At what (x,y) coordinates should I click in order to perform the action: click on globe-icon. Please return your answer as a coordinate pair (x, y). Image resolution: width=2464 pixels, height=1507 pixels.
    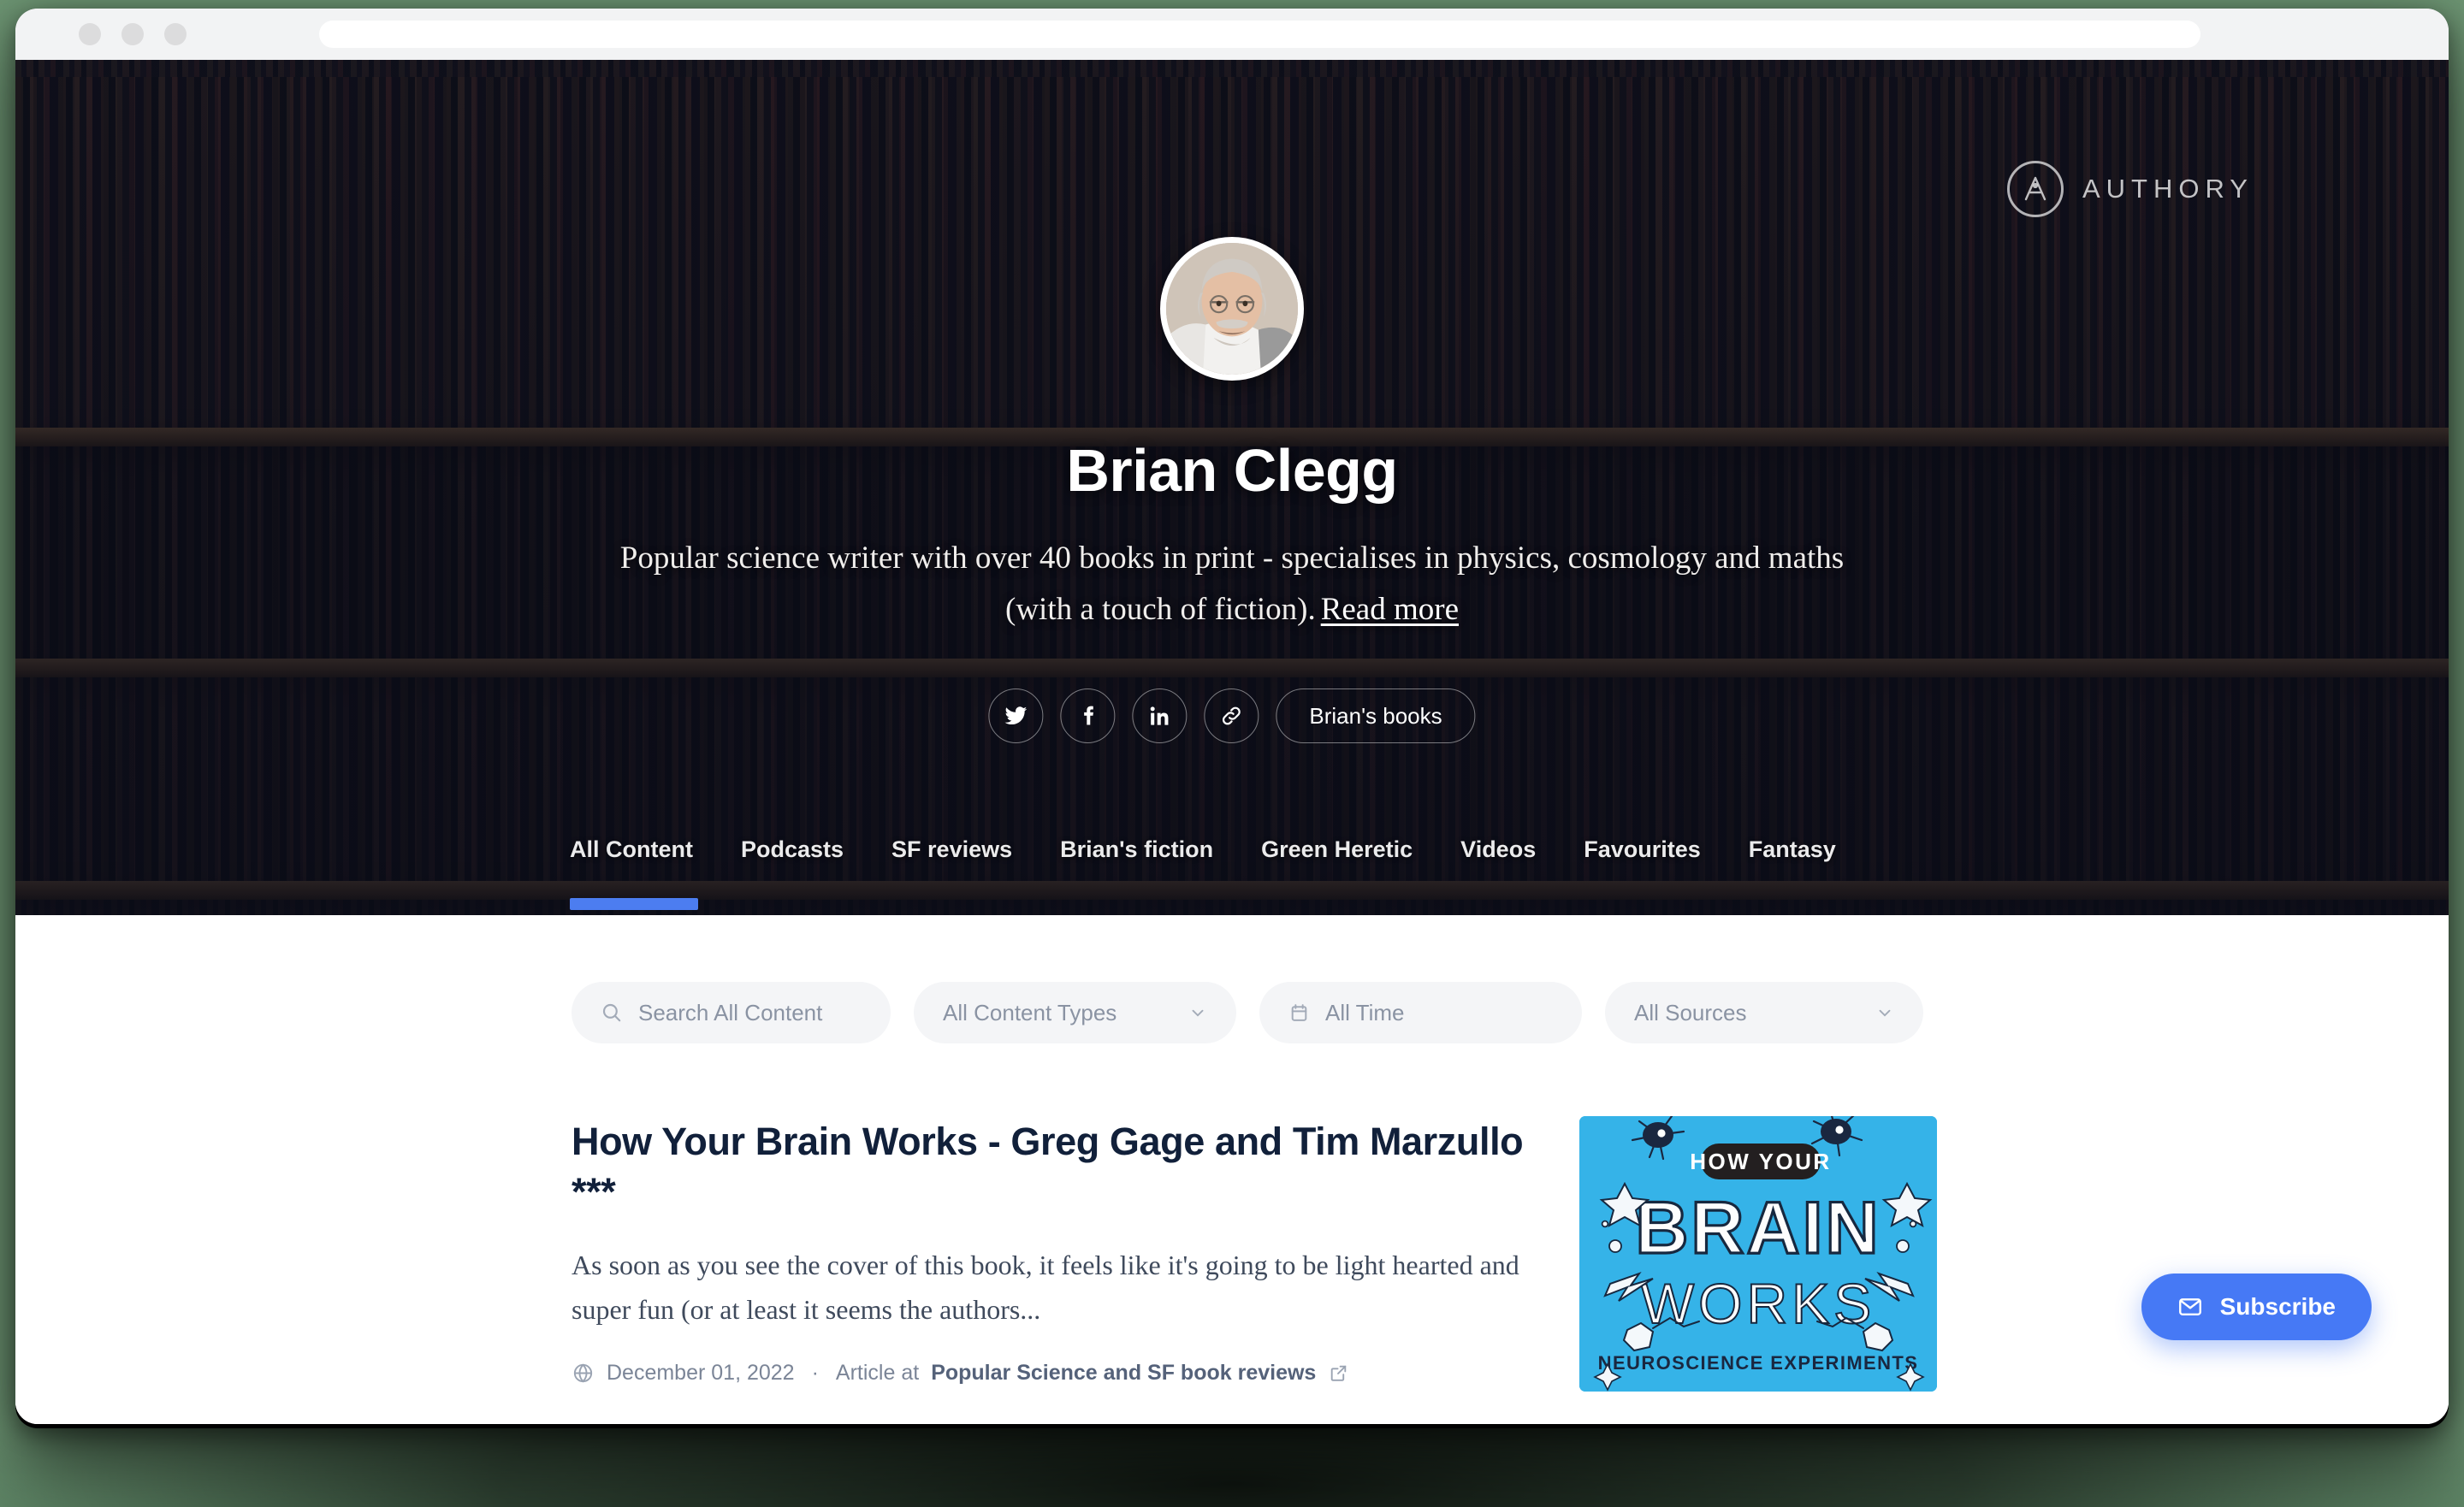
    Looking at the image, I should click on (583, 1373).